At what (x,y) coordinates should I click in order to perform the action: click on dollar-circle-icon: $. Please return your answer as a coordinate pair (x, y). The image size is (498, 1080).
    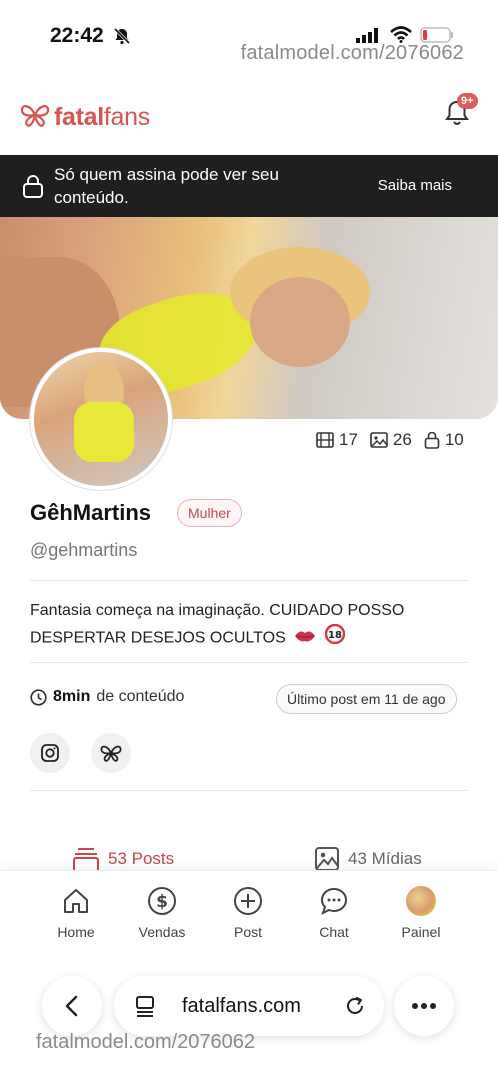
    Looking at the image, I should click on (162, 901).